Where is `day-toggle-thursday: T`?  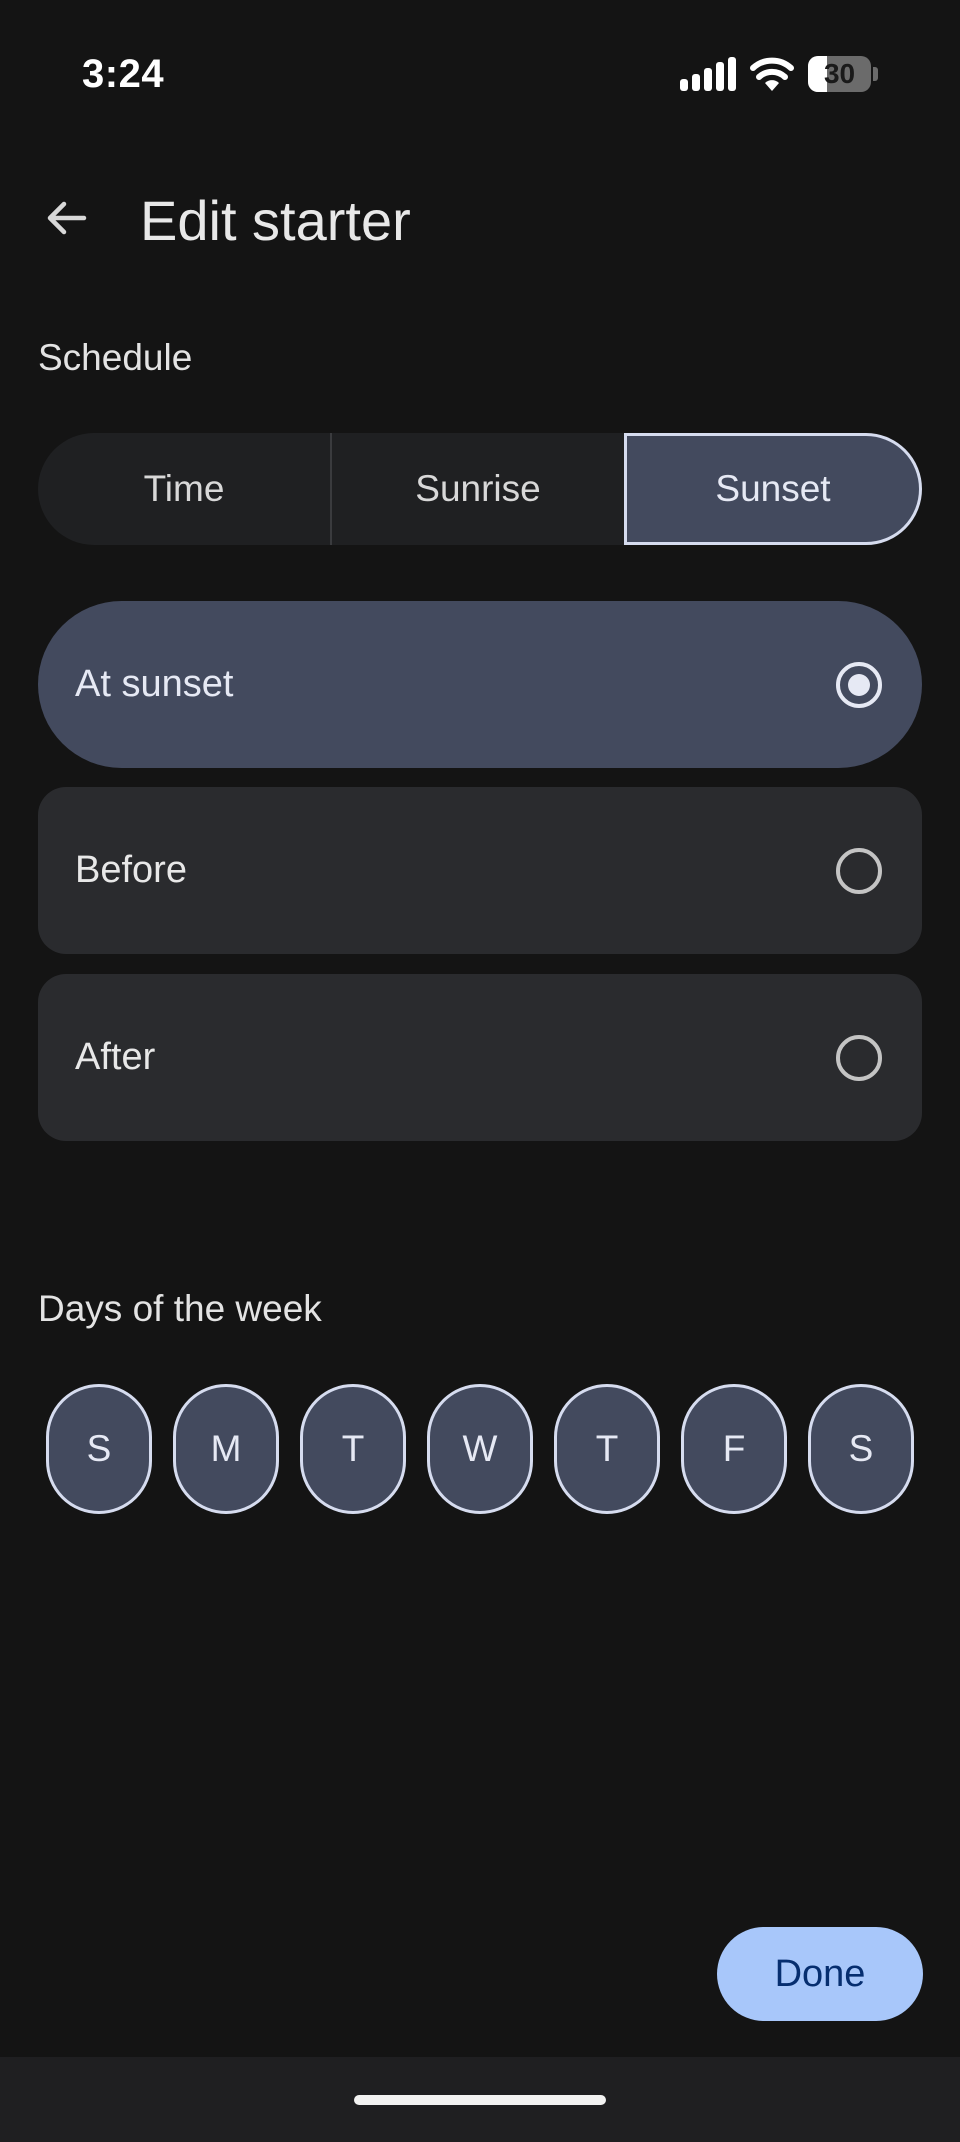 day-toggle-thursday: T is located at coordinates (607, 1449).